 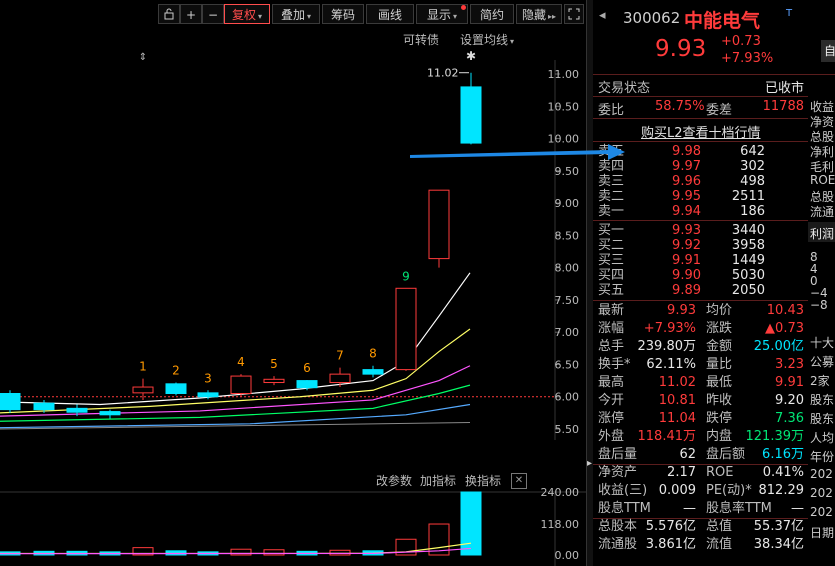 What do you see at coordinates (564, 106) in the screenshot?
I see `price-tick-label: 10.50` at bounding box center [564, 106].